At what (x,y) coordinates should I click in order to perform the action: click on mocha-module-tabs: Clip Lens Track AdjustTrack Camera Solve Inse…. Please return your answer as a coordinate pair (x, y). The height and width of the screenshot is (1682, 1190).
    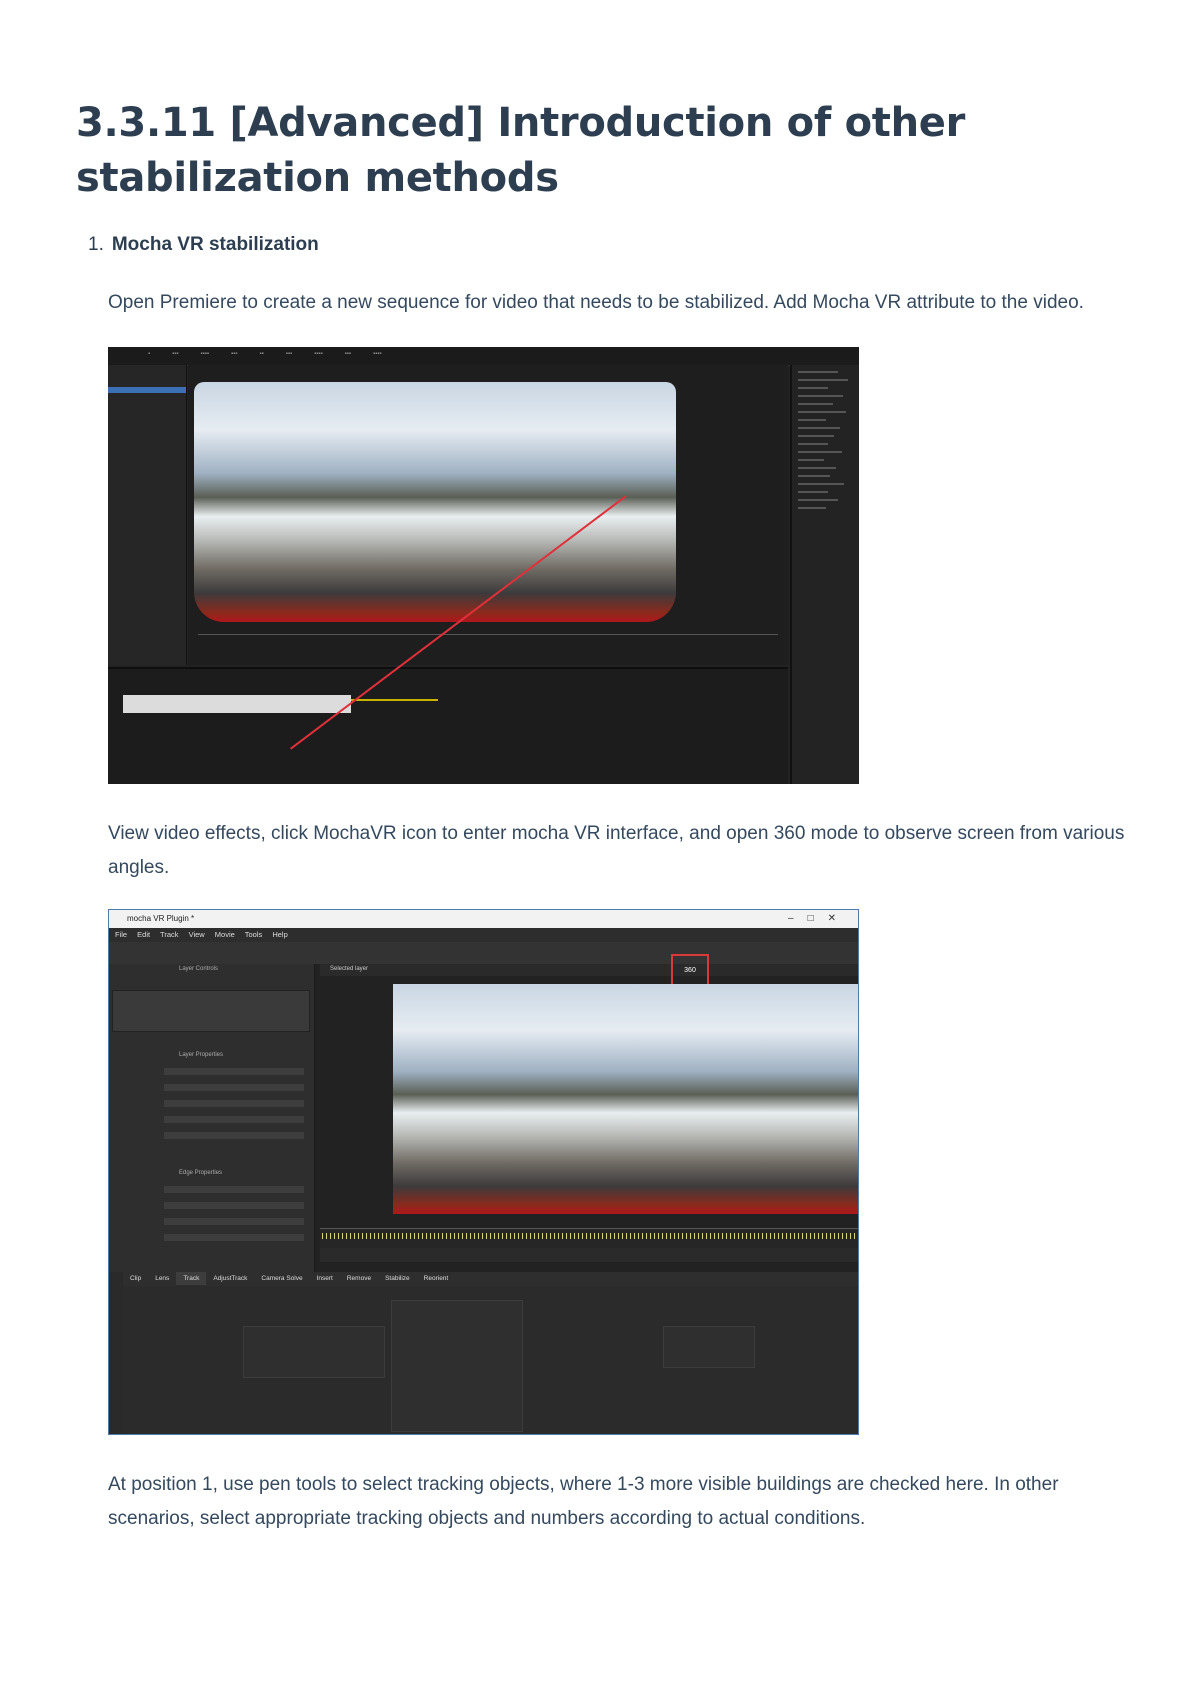
    Looking at the image, I should click on (490, 1279).